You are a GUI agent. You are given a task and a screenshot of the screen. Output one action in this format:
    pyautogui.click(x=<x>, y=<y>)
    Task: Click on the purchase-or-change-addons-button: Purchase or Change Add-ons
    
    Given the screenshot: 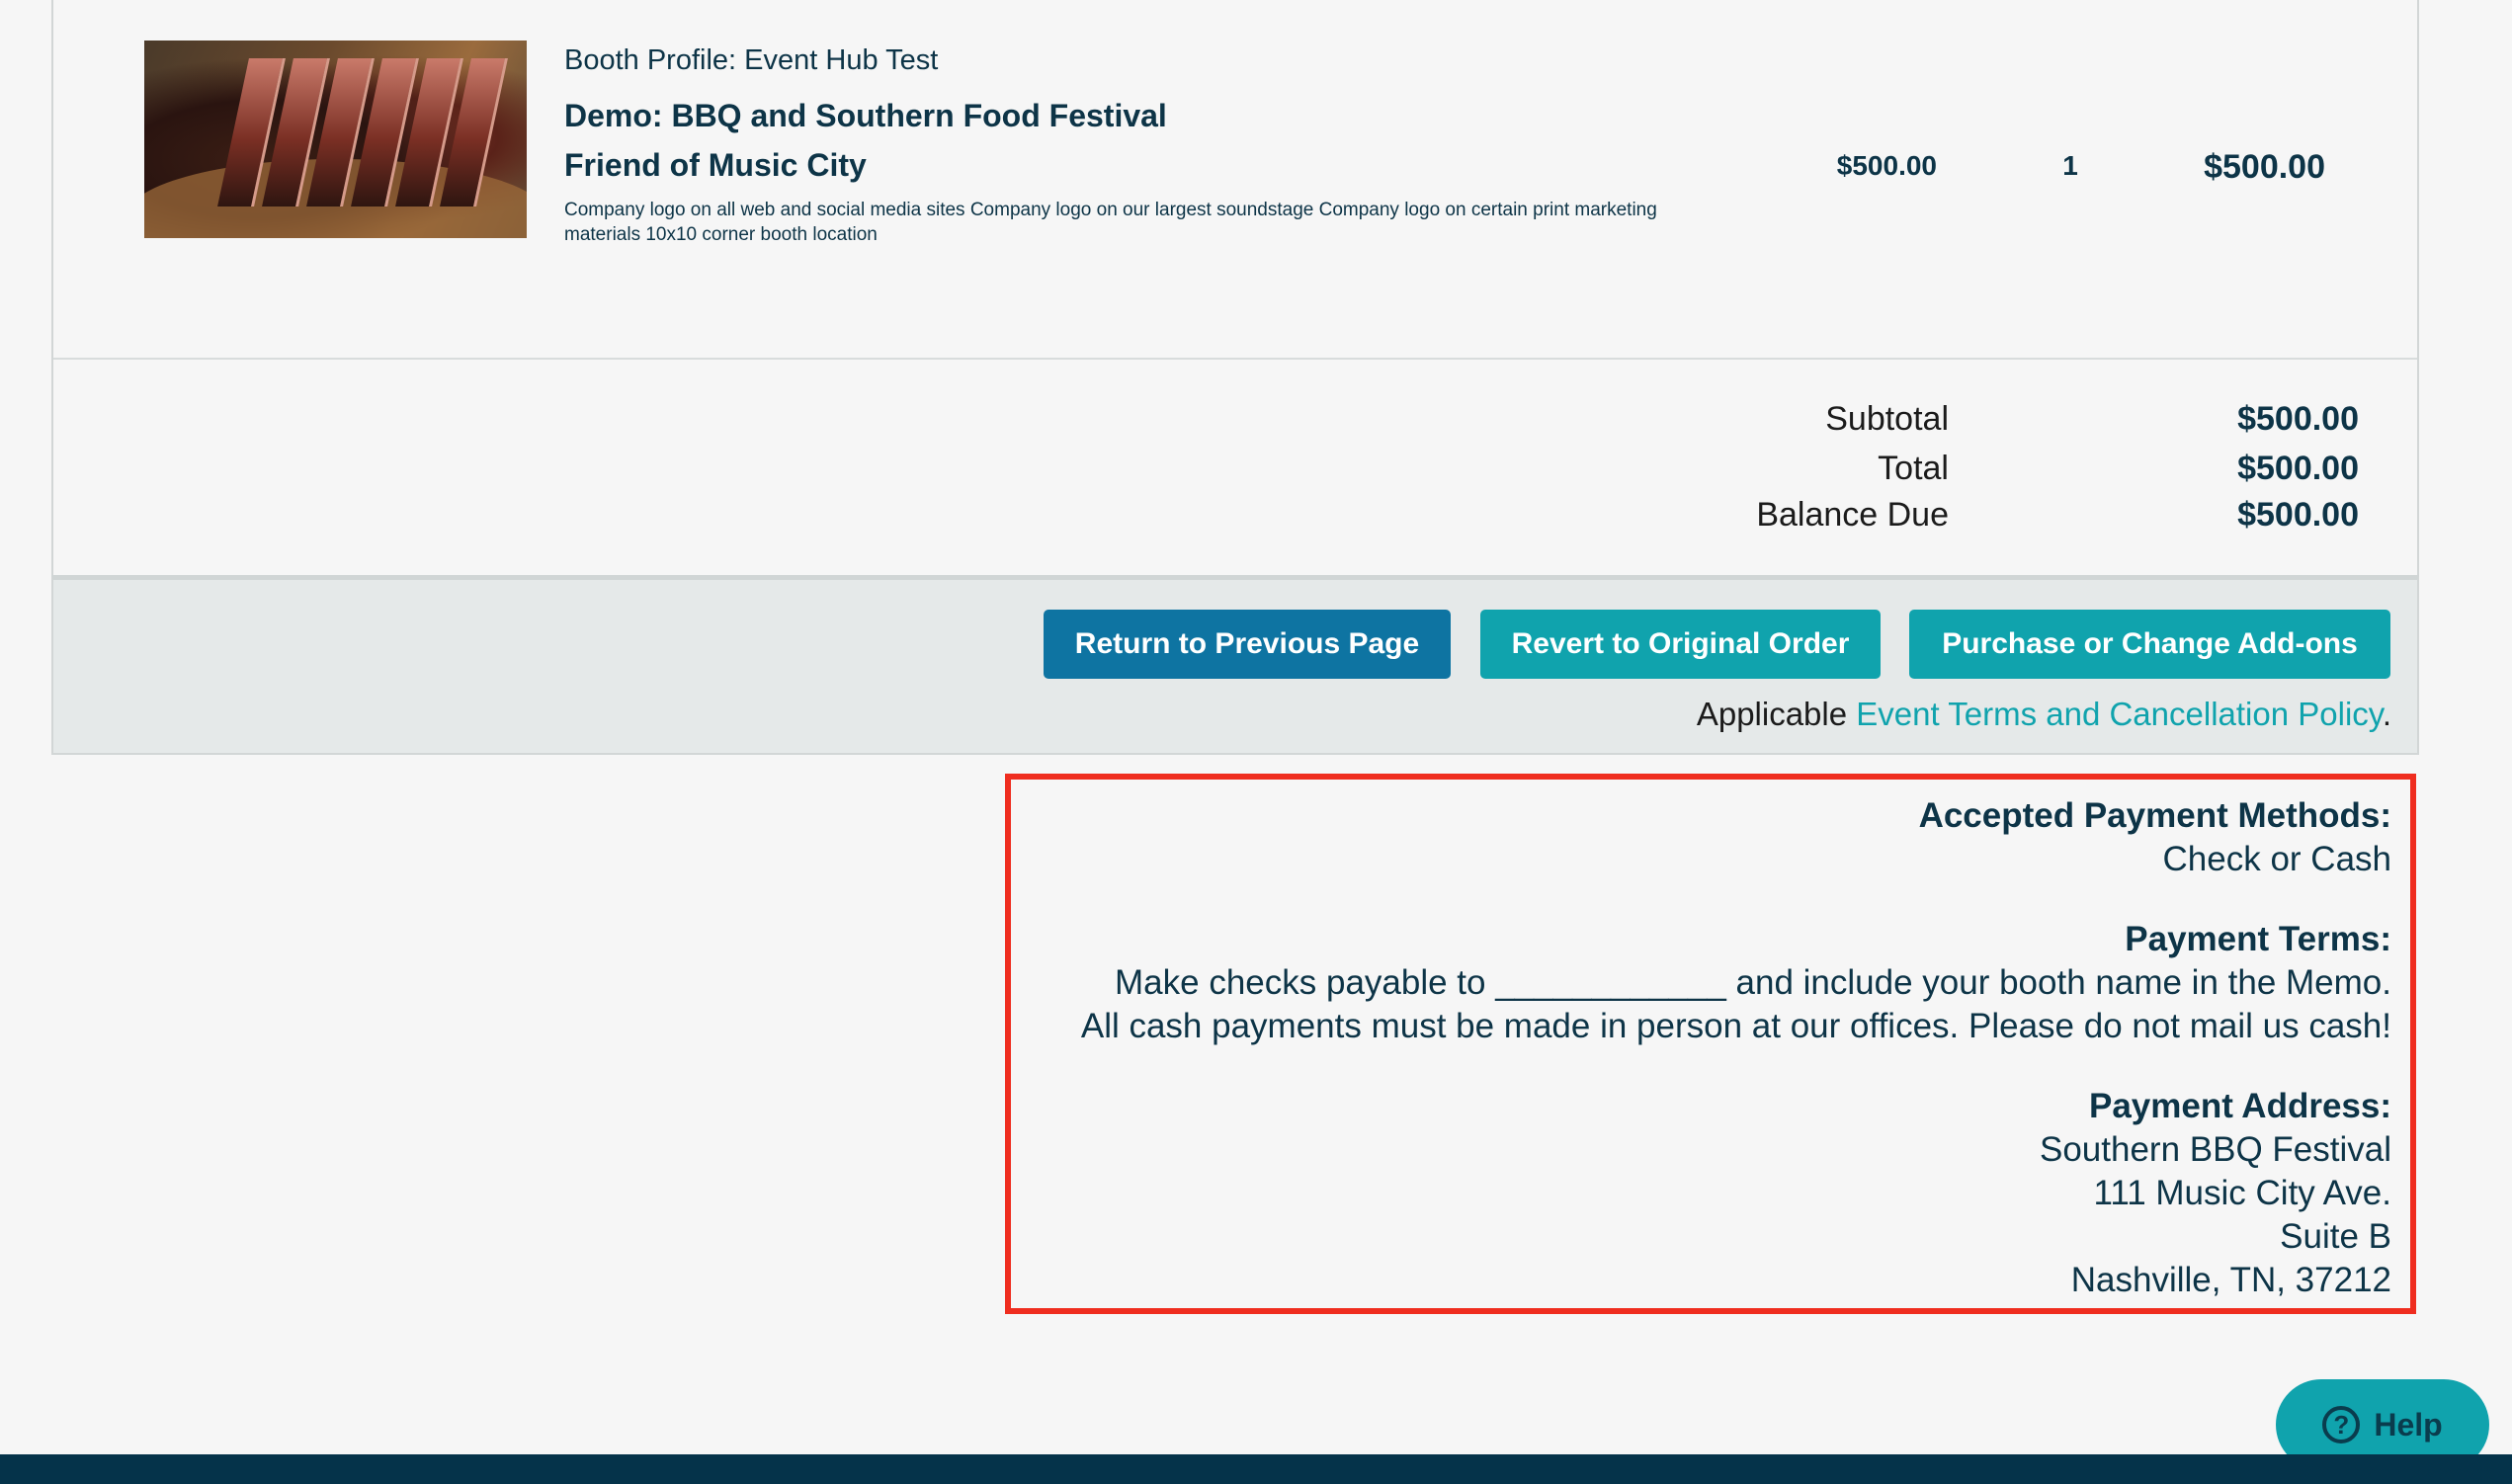 What is the action you would take?
    pyautogui.click(x=2149, y=644)
    